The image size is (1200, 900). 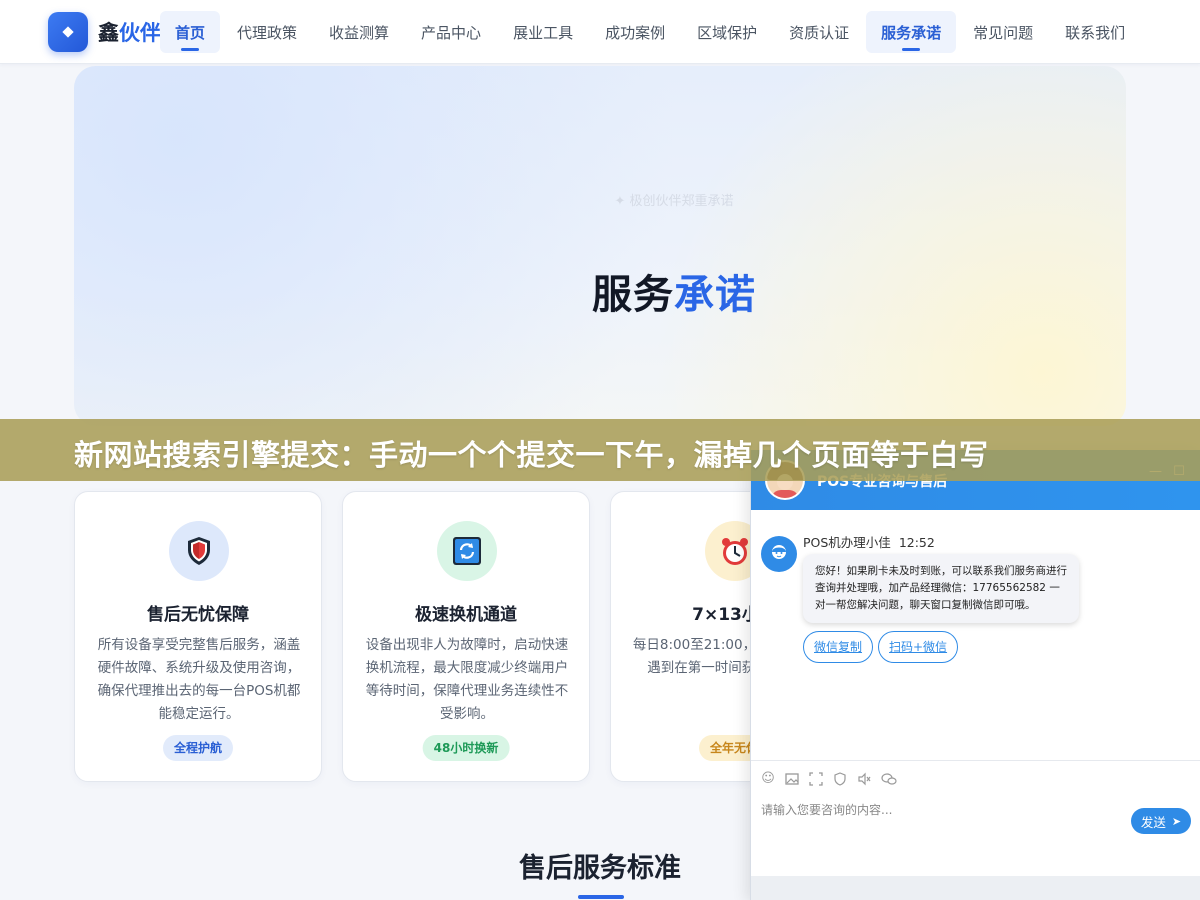 What do you see at coordinates (727, 32) in the screenshot?
I see `nav-item-region-protection: 区域保护` at bounding box center [727, 32].